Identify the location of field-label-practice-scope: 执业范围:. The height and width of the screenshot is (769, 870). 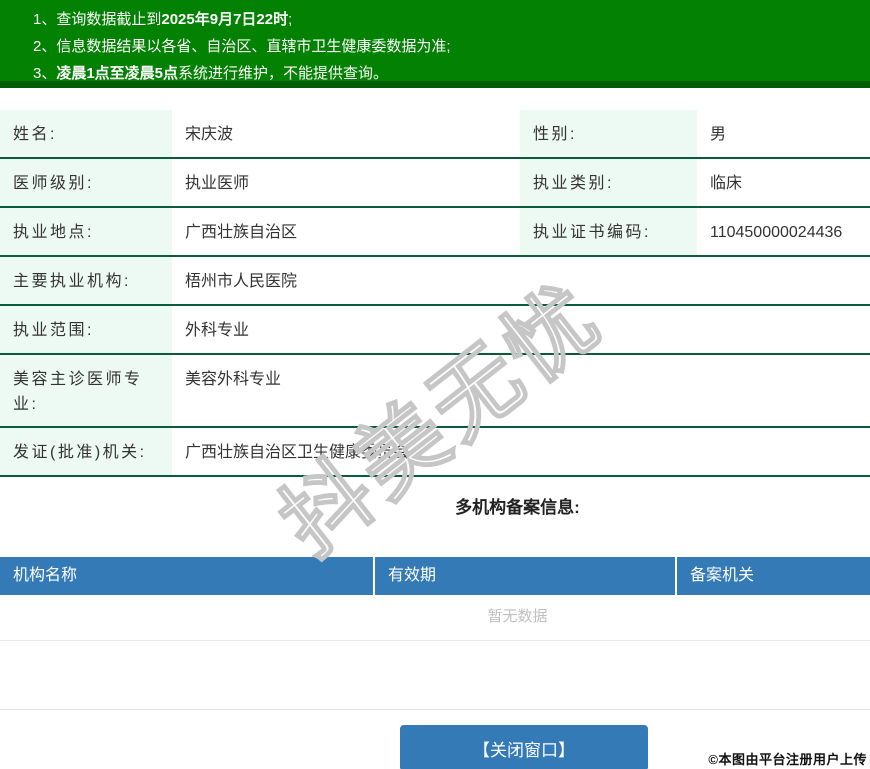
(86, 330).